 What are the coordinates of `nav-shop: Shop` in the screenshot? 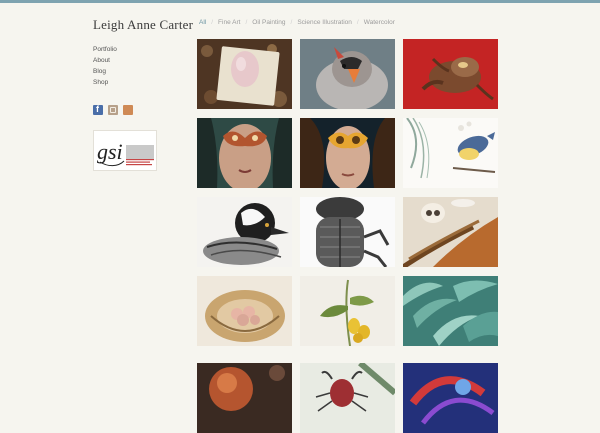 It's located at (105, 82).